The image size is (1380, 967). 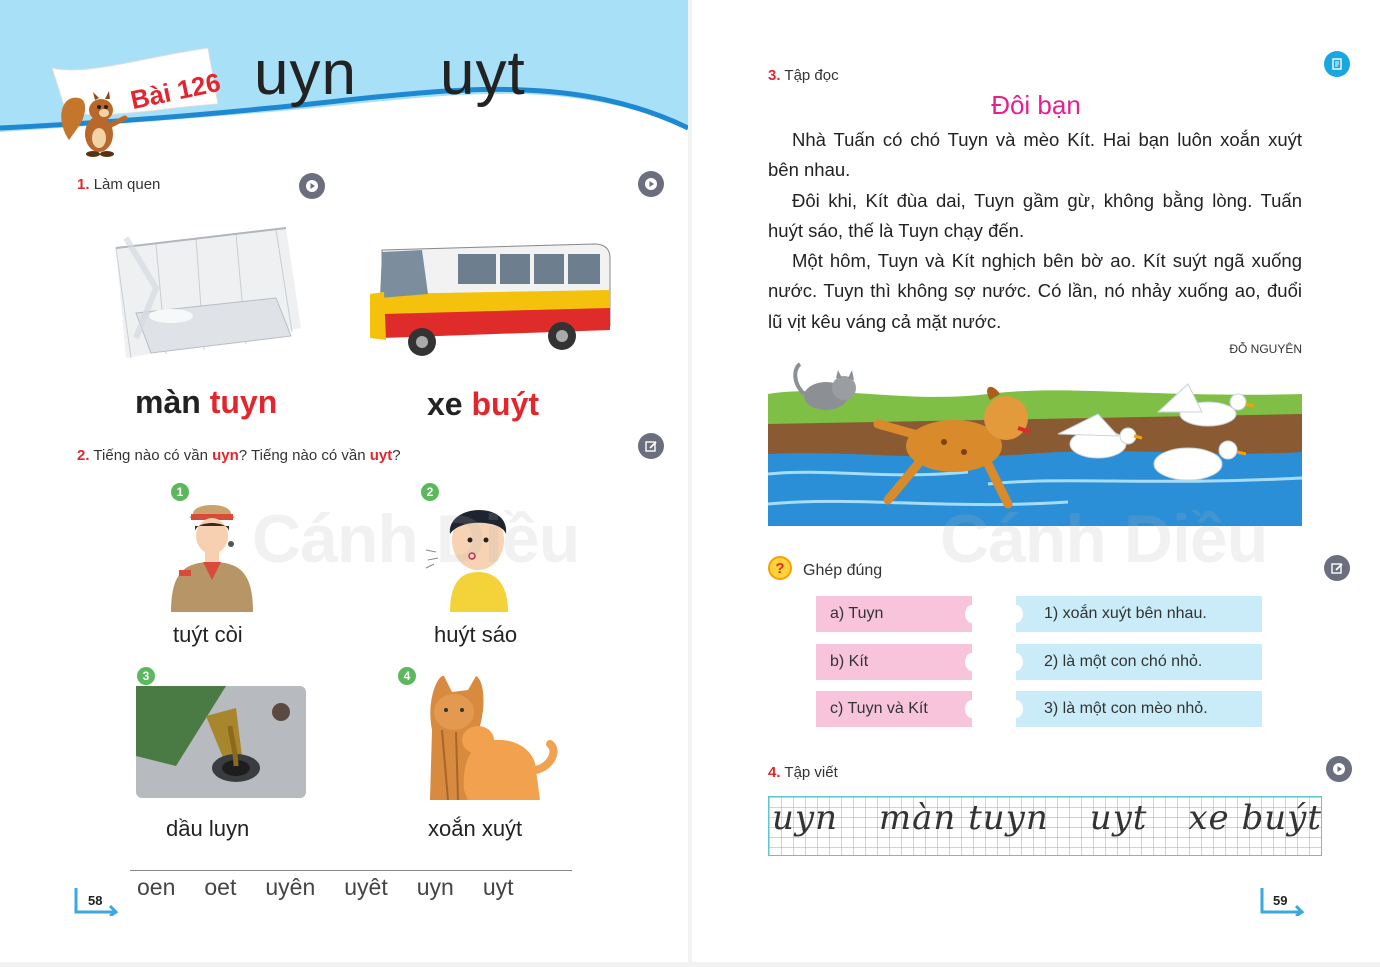 What do you see at coordinates (172, 402) in the screenshot?
I see `word-base: màn` at bounding box center [172, 402].